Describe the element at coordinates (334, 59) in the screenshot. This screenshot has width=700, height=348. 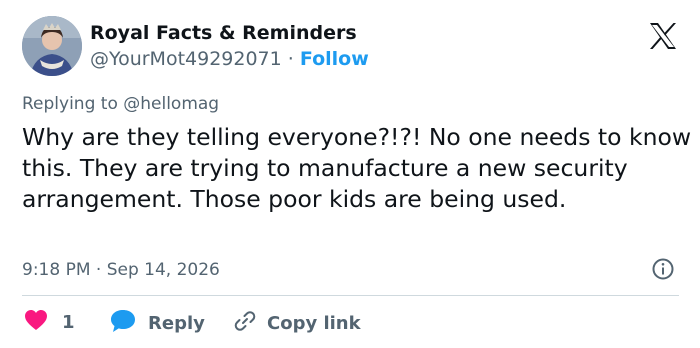
I see `follow-button: Follow` at that location.